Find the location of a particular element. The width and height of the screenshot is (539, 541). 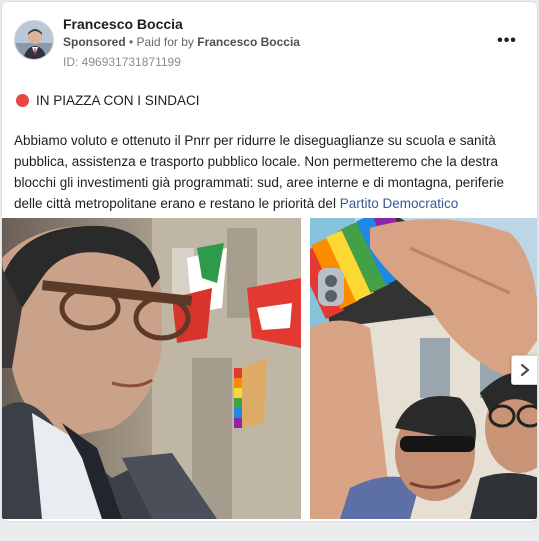

page-avatar is located at coordinates (34, 40).